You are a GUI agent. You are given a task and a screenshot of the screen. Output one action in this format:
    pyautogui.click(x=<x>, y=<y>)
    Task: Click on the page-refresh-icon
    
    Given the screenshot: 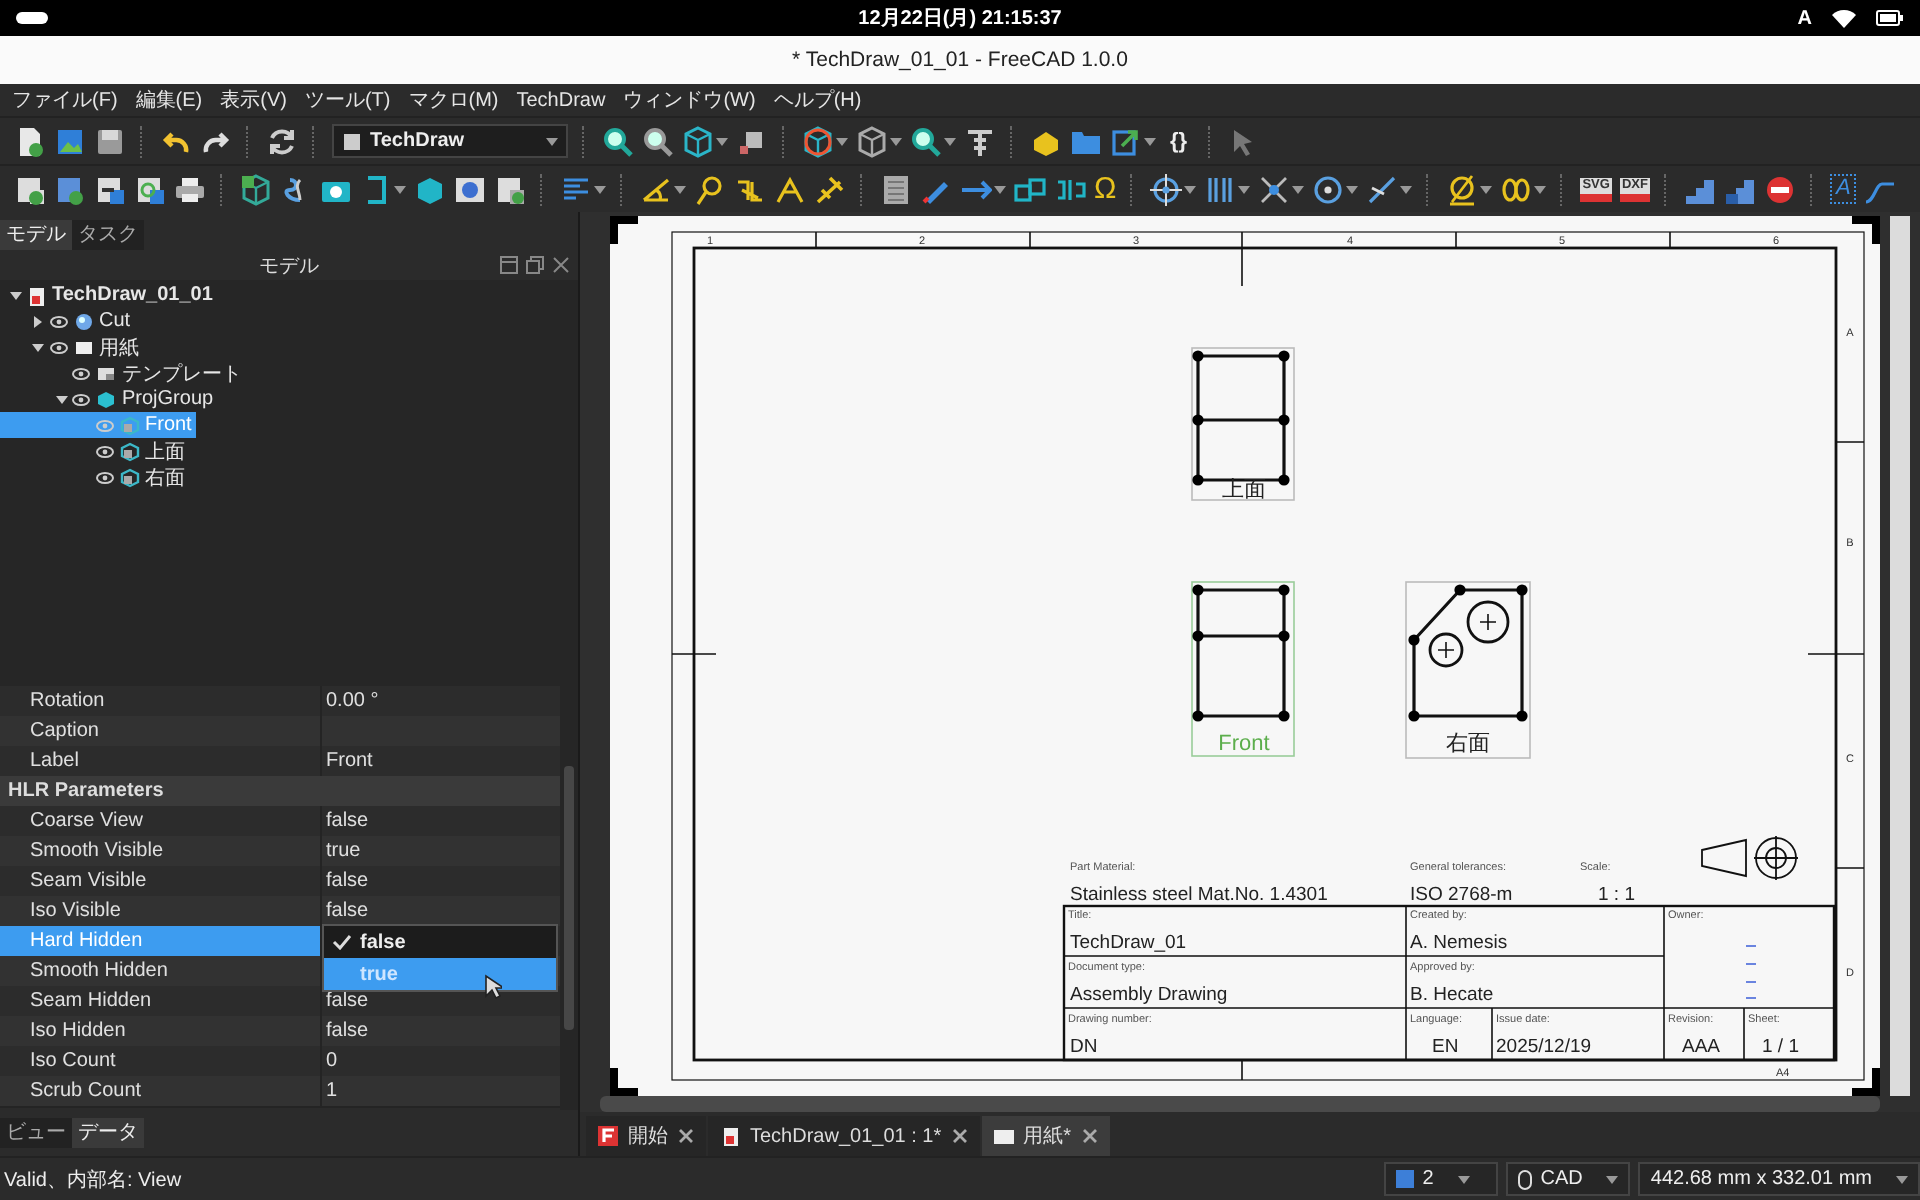 What is the action you would take?
    pyautogui.click(x=150, y=189)
    